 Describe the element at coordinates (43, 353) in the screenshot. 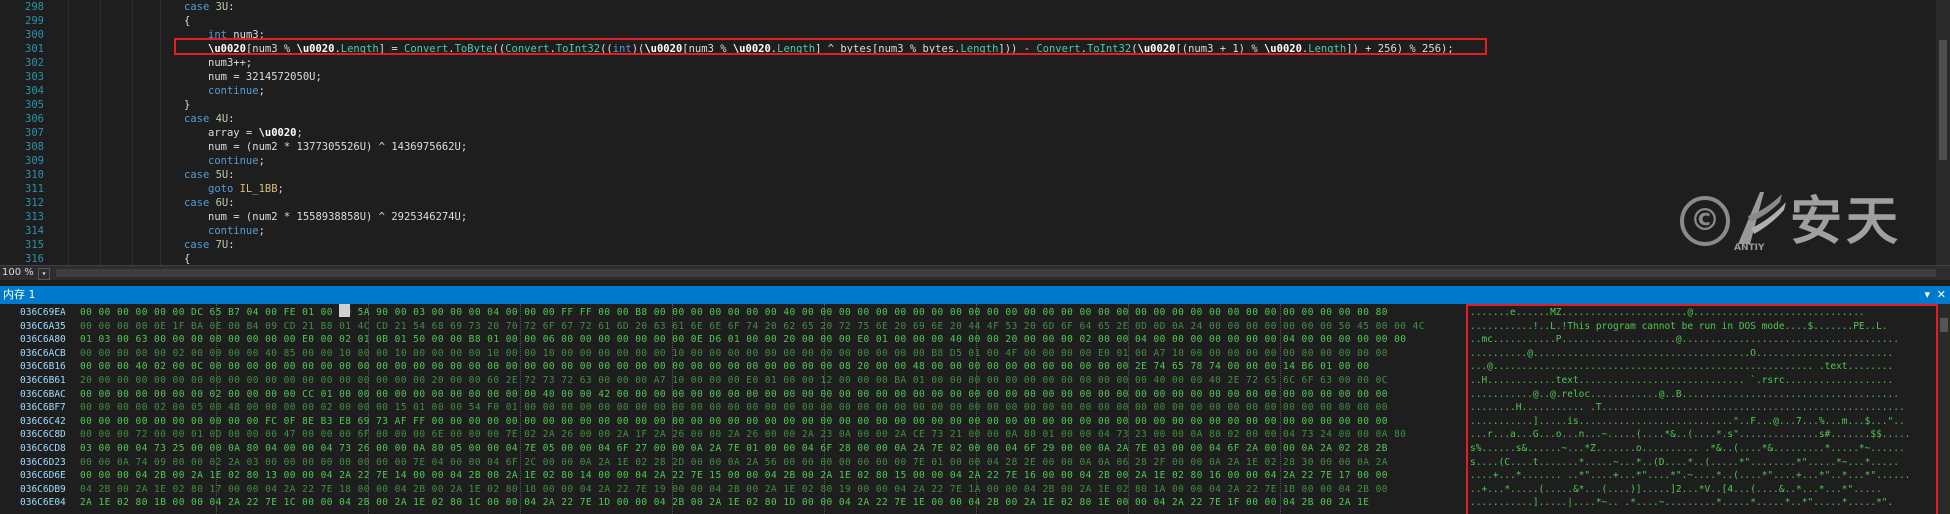

I see `memory-address: 036C6ACB` at that location.